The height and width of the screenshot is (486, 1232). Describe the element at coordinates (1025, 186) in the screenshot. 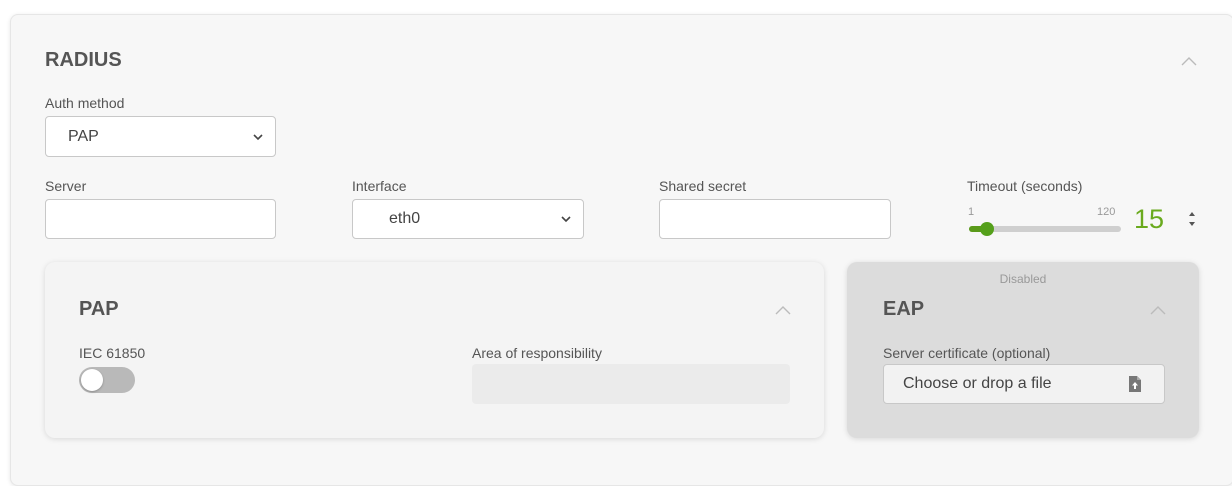

I see `timeout-label: Timeout (seconds)` at that location.